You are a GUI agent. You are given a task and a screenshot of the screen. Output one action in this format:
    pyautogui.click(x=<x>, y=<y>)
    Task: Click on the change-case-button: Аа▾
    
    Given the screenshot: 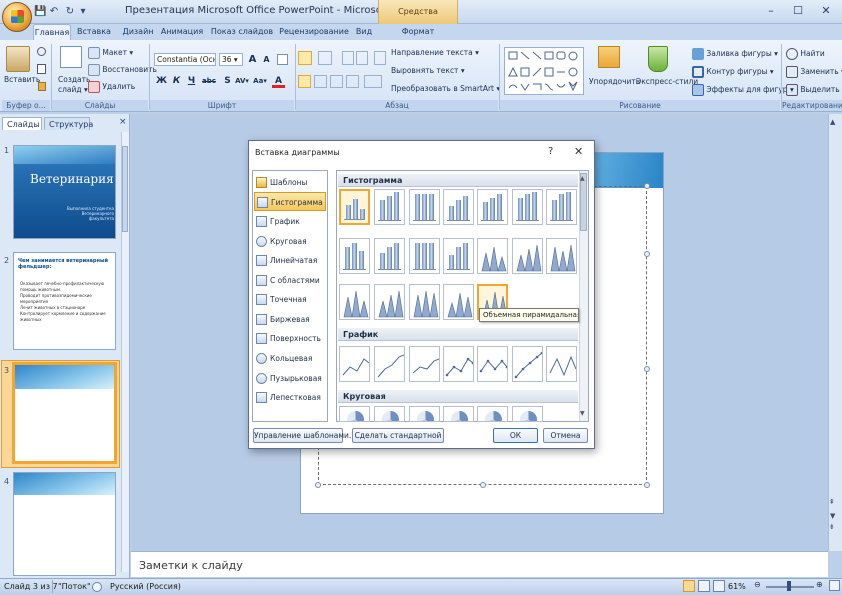 What is the action you would take?
    pyautogui.click(x=260, y=81)
    